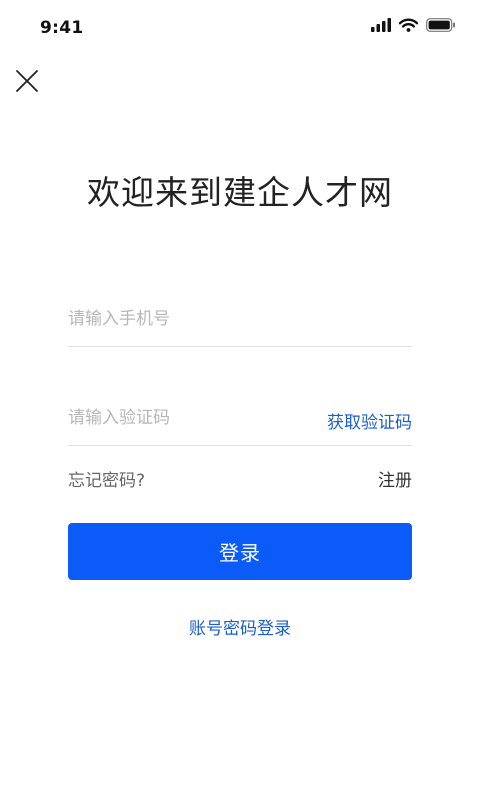 The image size is (480, 800). Describe the element at coordinates (240, 28) in the screenshot. I see `status-bar: 9:41` at that location.